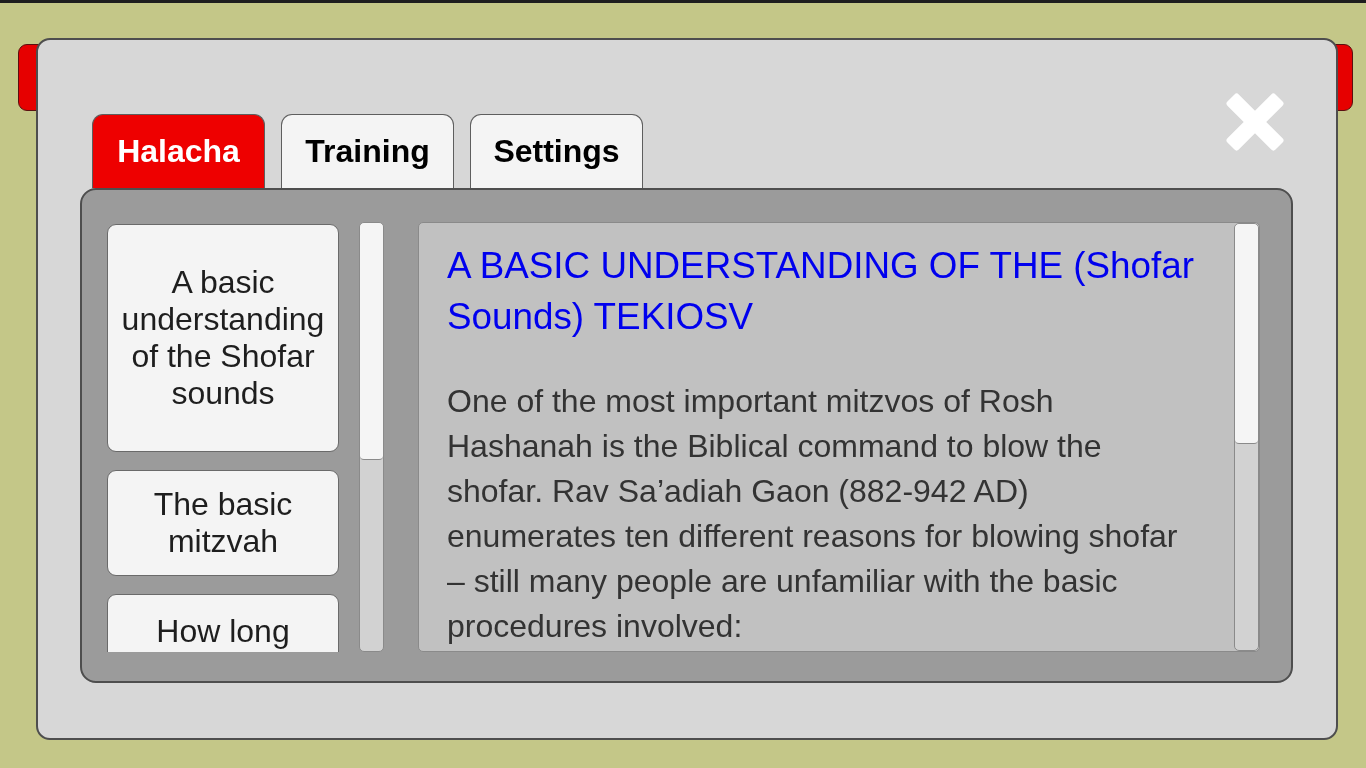  Describe the element at coordinates (223, 523) in the screenshot. I see `list-item: The basic mitzvah` at that location.